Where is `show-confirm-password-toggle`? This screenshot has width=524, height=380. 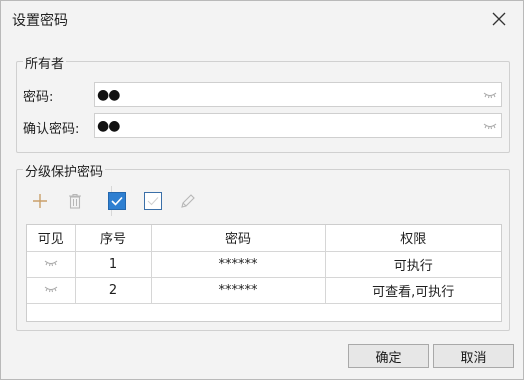 show-confirm-password-toggle is located at coordinates (490, 127).